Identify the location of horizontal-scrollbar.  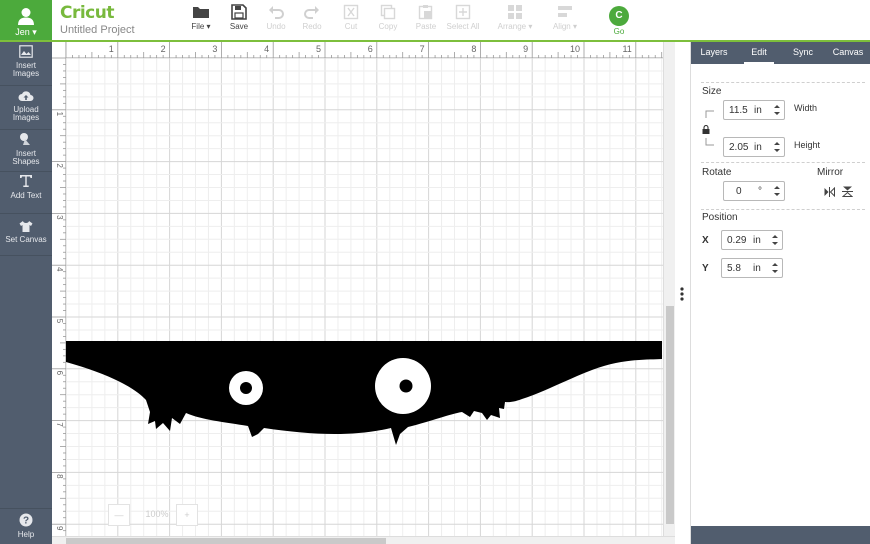
(363, 540).